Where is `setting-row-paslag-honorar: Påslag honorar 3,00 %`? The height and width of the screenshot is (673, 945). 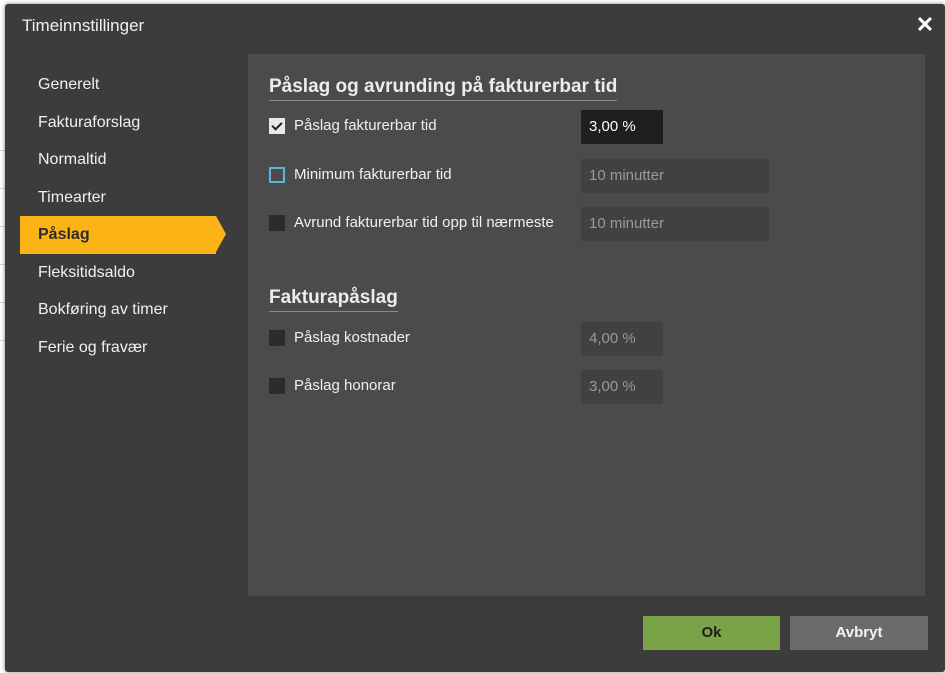
setting-row-paslag-honorar: Påslag honorar 3,00 % is located at coordinates (589, 387).